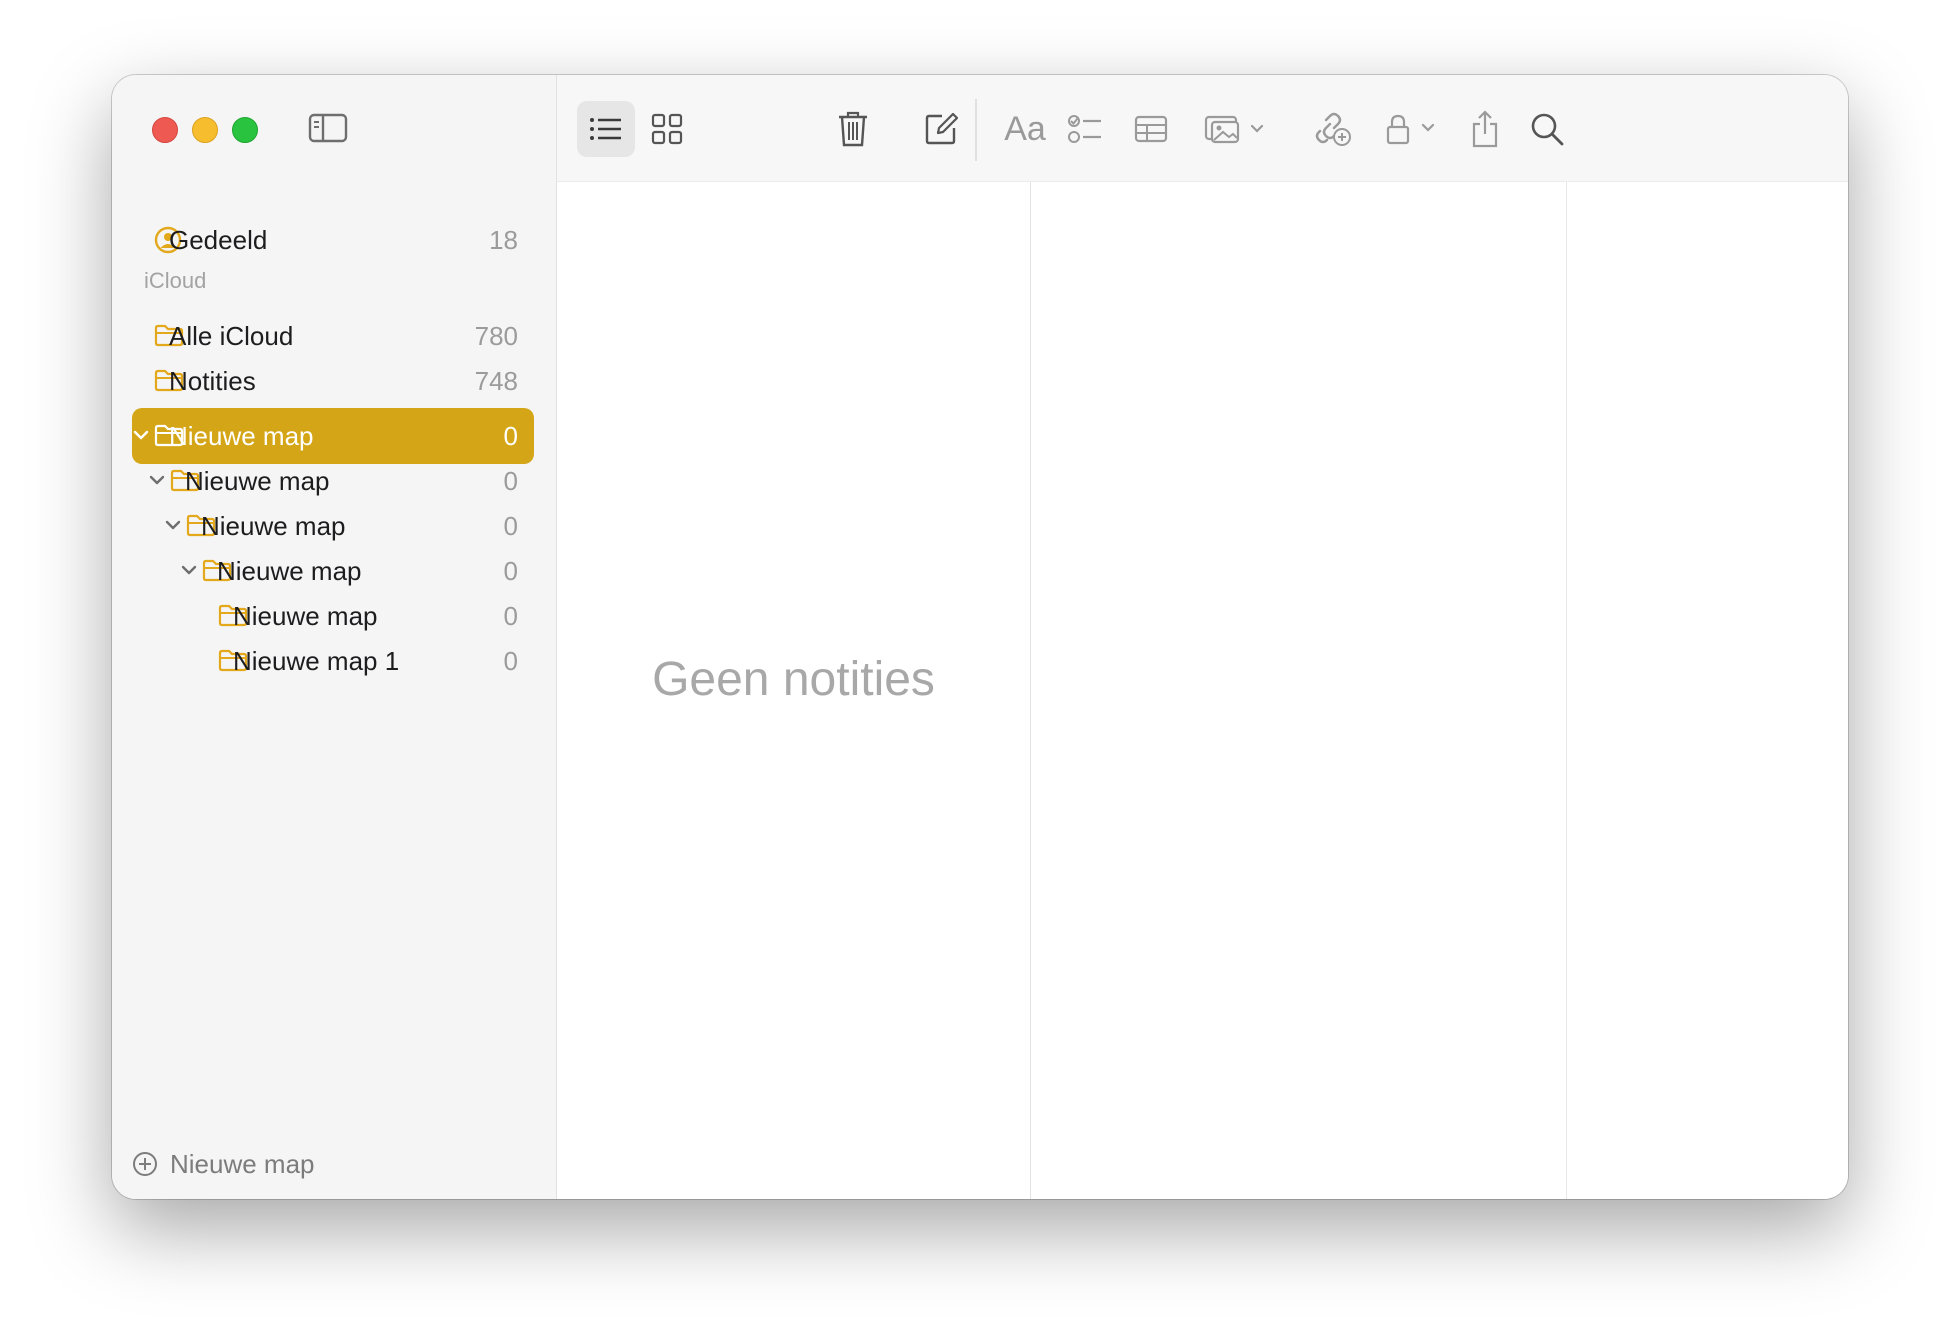 The width and height of the screenshot is (1952, 1342). I want to click on sidebar-item-count: 18, so click(503, 240).